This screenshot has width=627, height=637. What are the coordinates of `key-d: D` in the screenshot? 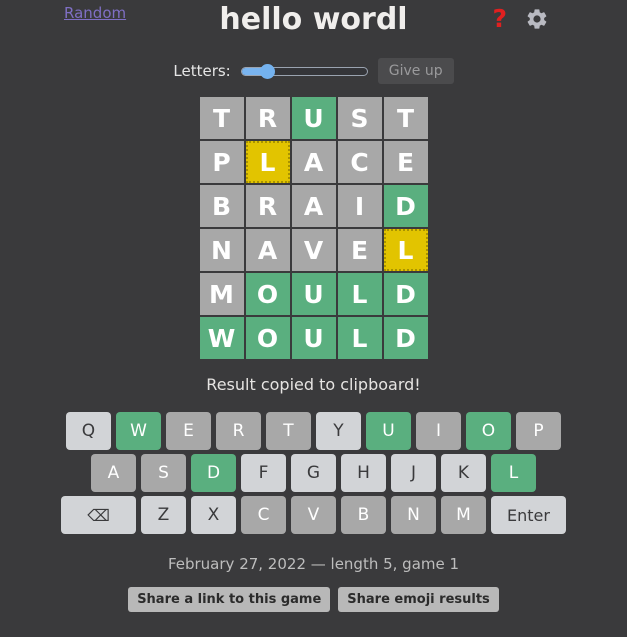 It's located at (213, 473).